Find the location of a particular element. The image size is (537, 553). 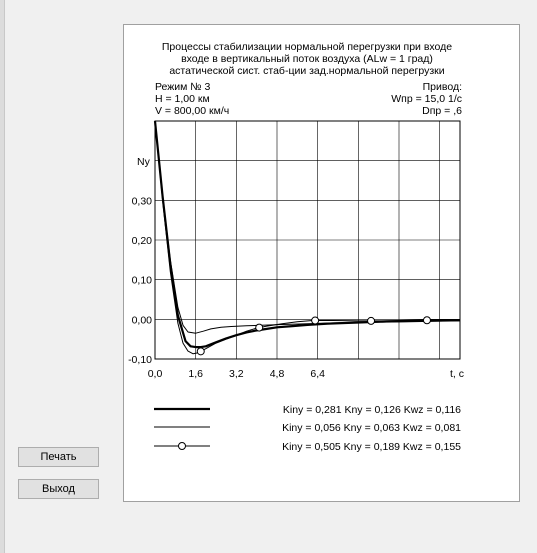

y-tick-label: 0,00 is located at coordinates (142, 320).